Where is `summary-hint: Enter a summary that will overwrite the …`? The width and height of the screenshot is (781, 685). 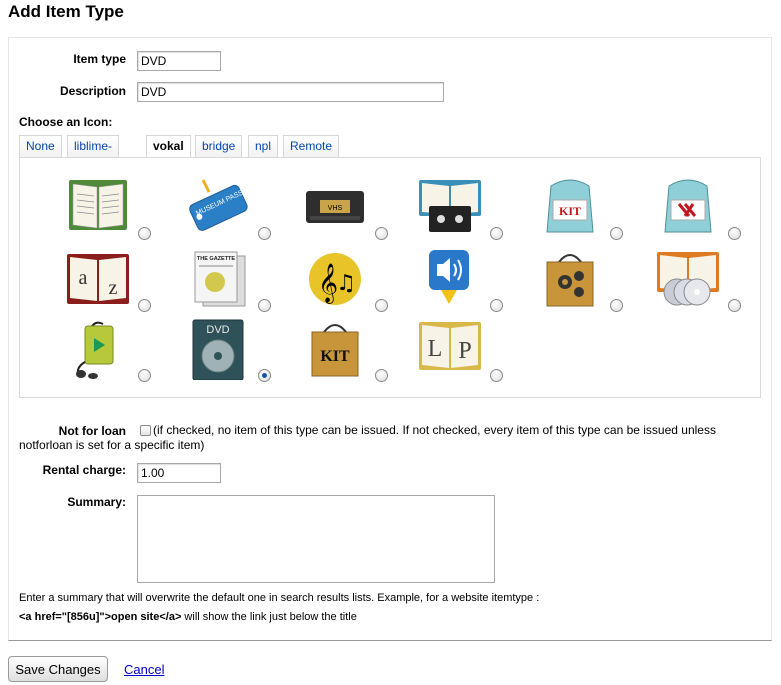
summary-hint: Enter a summary that will overwrite the … is located at coordinates (279, 598).